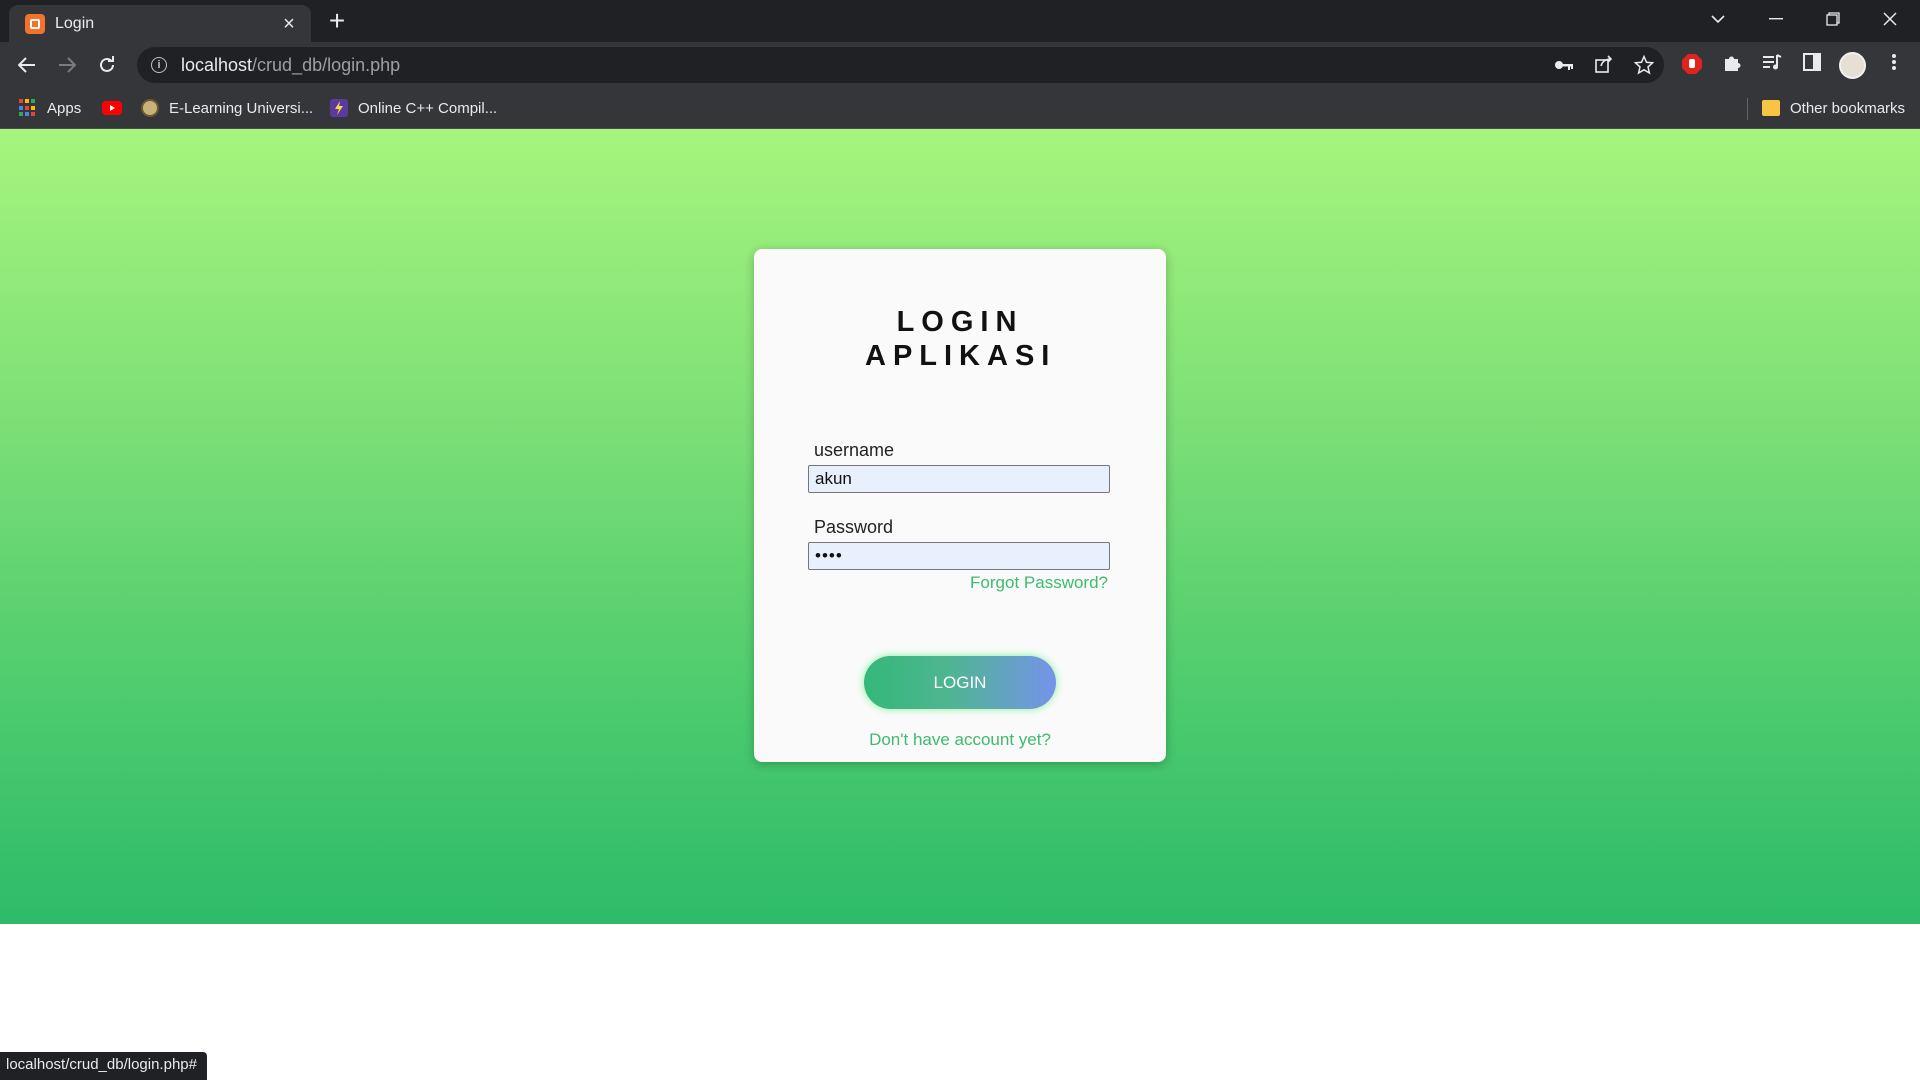 This screenshot has height=1080, width=1920. Describe the element at coordinates (337, 22) in the screenshot. I see `new-tab-button: +` at that location.